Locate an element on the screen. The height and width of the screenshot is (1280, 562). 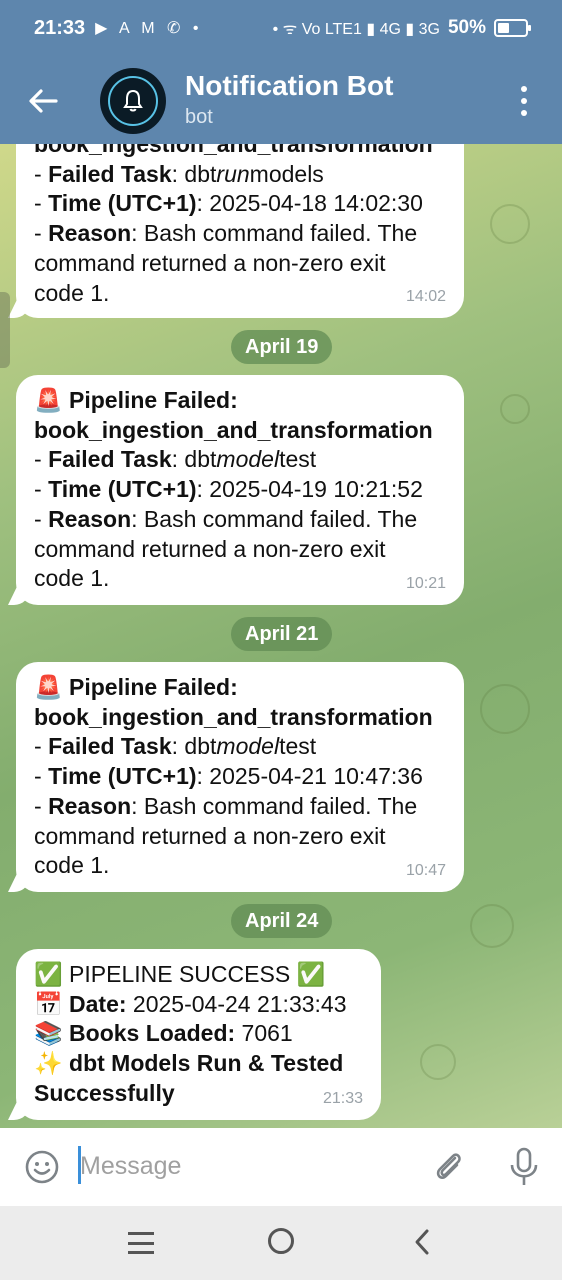
more-vertical-icon is located at coordinates (524, 101).